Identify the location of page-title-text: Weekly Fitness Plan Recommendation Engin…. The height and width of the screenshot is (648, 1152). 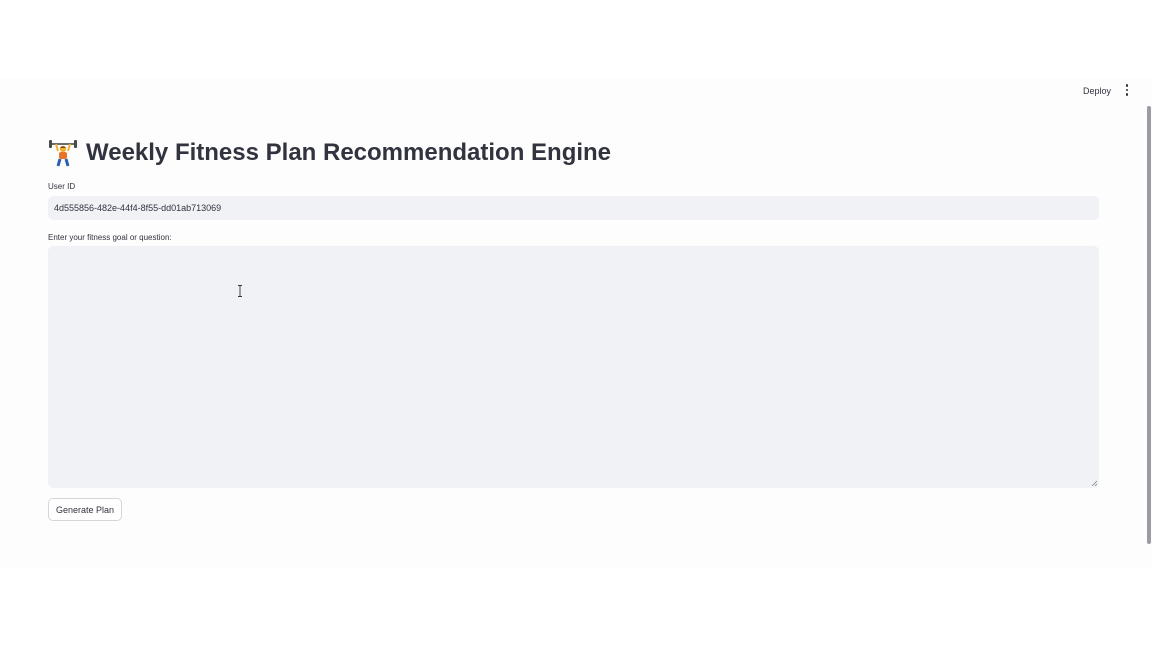
(349, 152).